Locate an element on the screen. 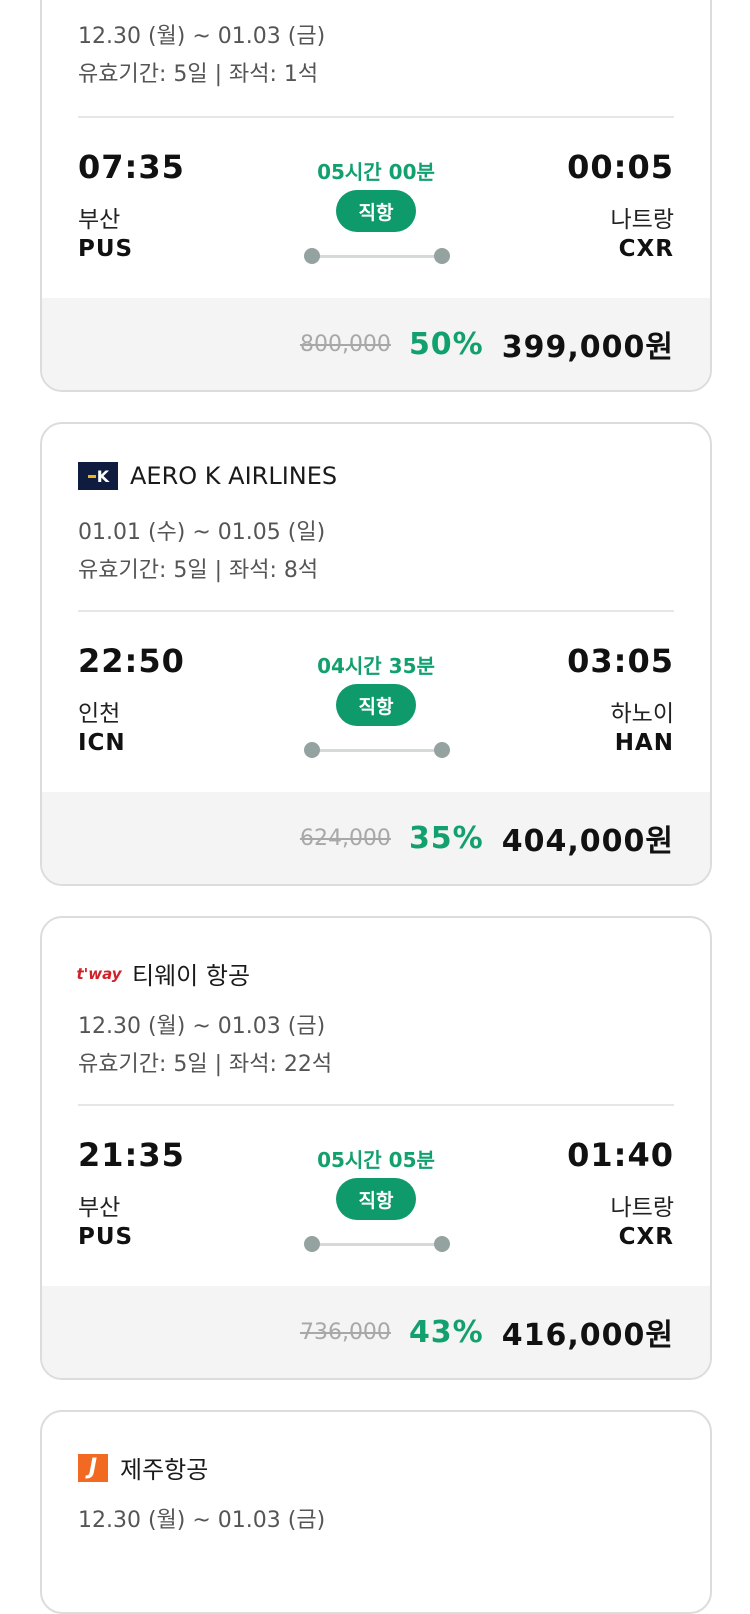 The height and width of the screenshot is (1614, 750). arrival-time: 00:05 is located at coordinates (620, 167).